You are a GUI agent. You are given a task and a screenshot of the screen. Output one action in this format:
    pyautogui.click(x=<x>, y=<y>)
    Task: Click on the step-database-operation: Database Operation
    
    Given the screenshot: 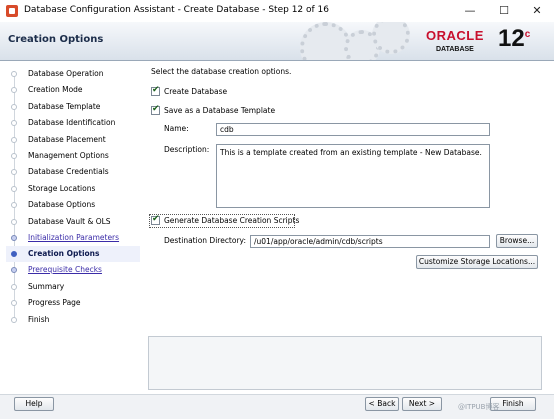 What is the action you would take?
    pyautogui.click(x=73, y=74)
    